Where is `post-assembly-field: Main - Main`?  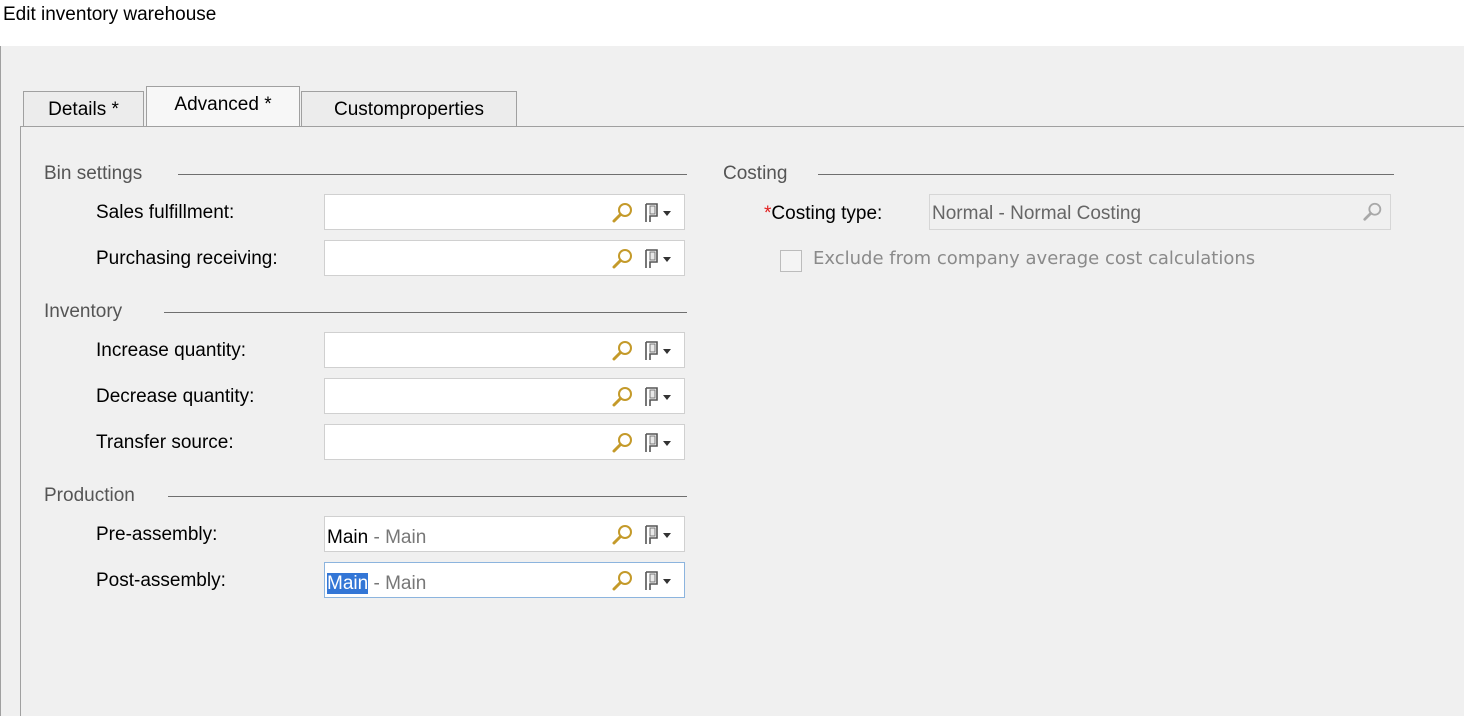
post-assembly-field: Main - Main is located at coordinates (504, 580).